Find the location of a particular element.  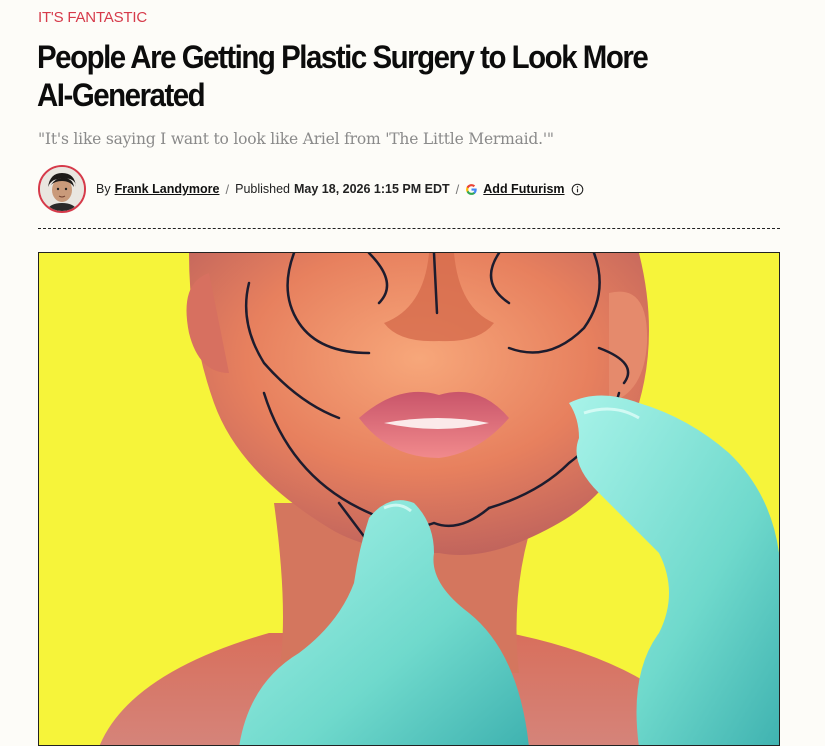

article-kicker: IT'S FANTASTIC is located at coordinates (92, 17).